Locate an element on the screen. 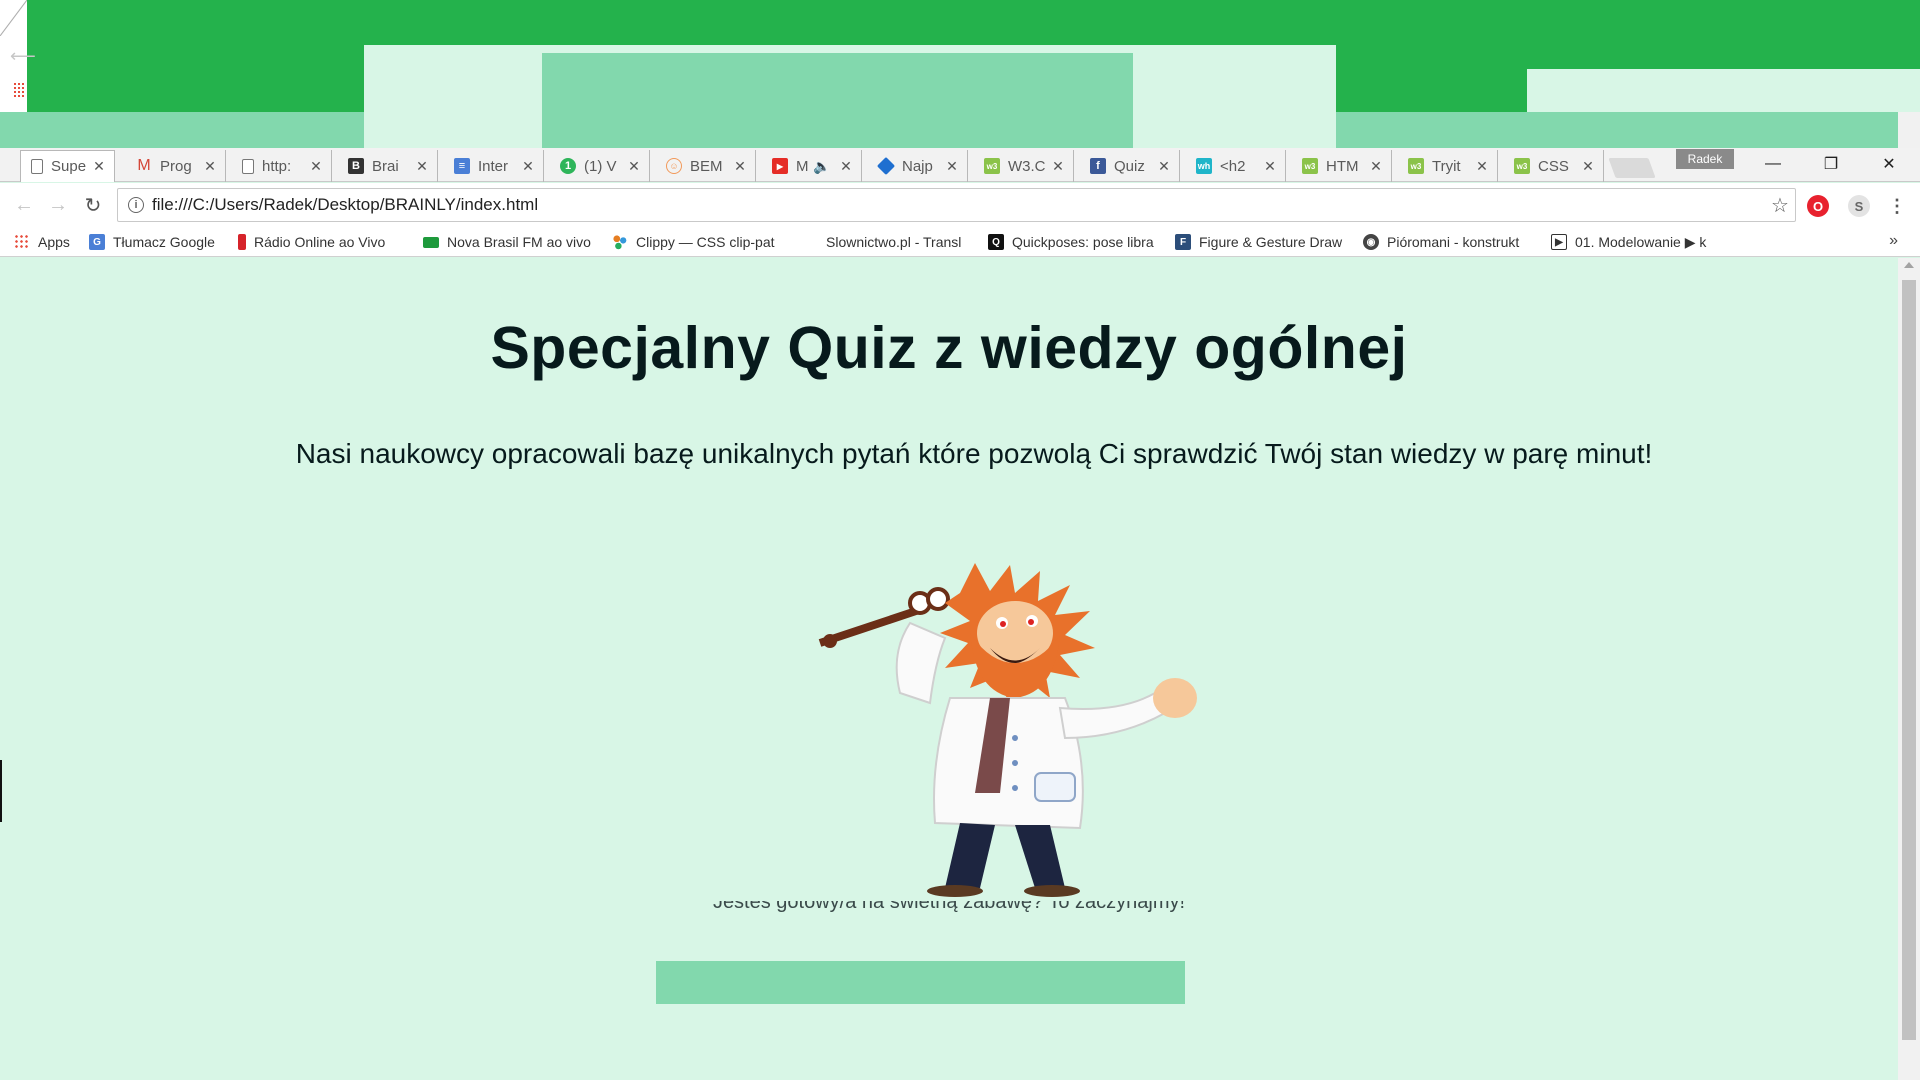 Image resolution: width=1920 pixels, height=1080 pixels. bookmark-clippy: Clippy — CSS clip-pat is located at coordinates (698, 242).